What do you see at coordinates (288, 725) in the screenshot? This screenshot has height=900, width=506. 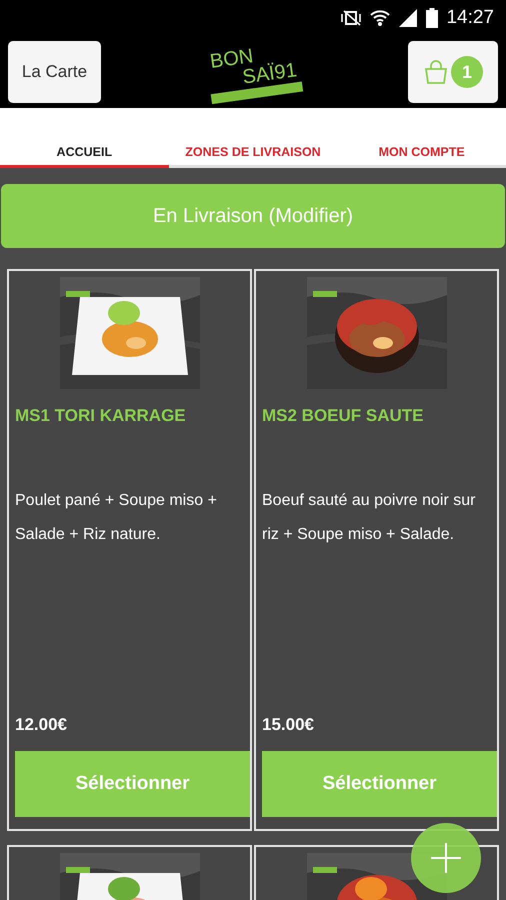 I see `product-price: 15.00€` at bounding box center [288, 725].